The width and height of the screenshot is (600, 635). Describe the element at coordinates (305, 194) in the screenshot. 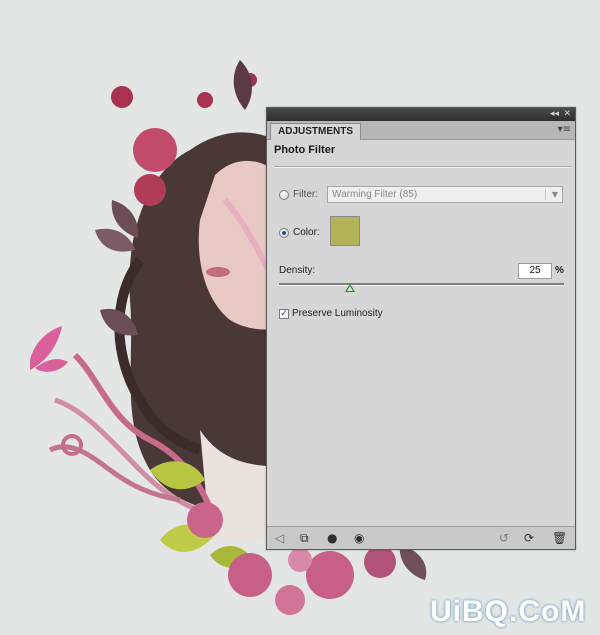

I see `filter-label: Filter:` at that location.